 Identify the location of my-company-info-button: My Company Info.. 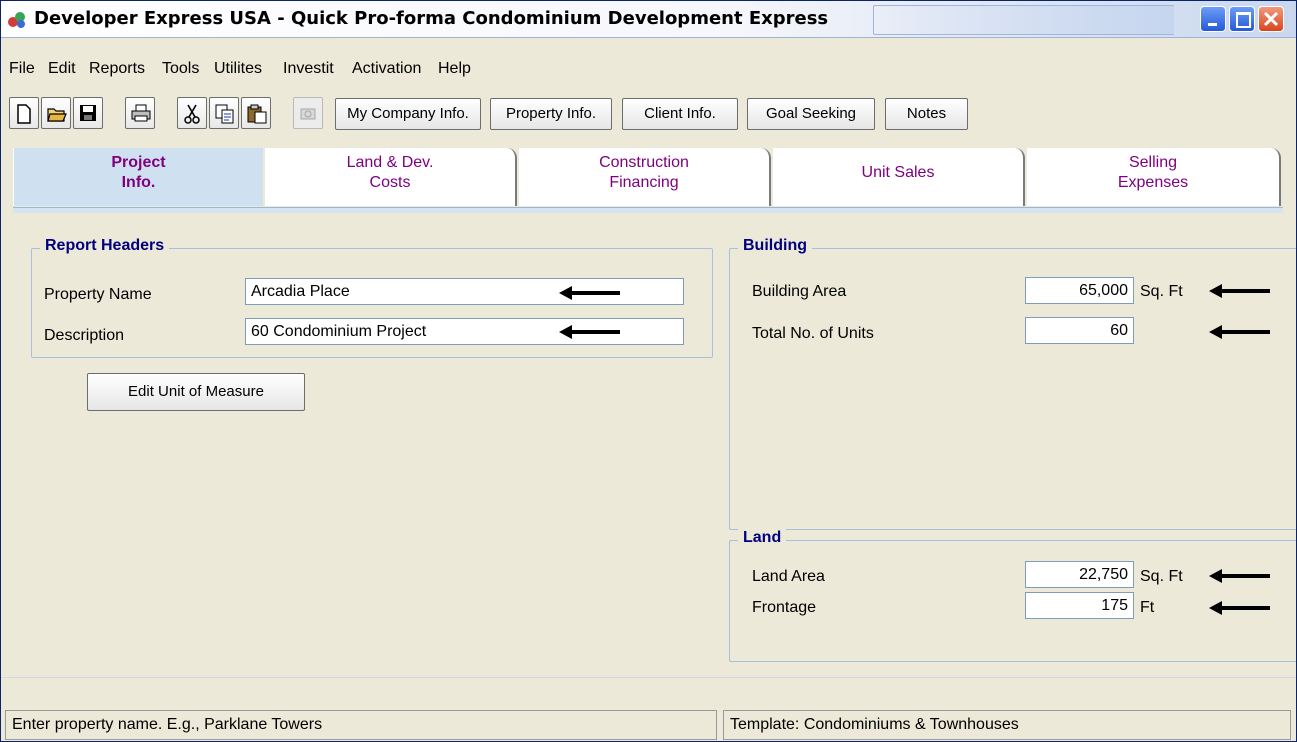
(408, 114).